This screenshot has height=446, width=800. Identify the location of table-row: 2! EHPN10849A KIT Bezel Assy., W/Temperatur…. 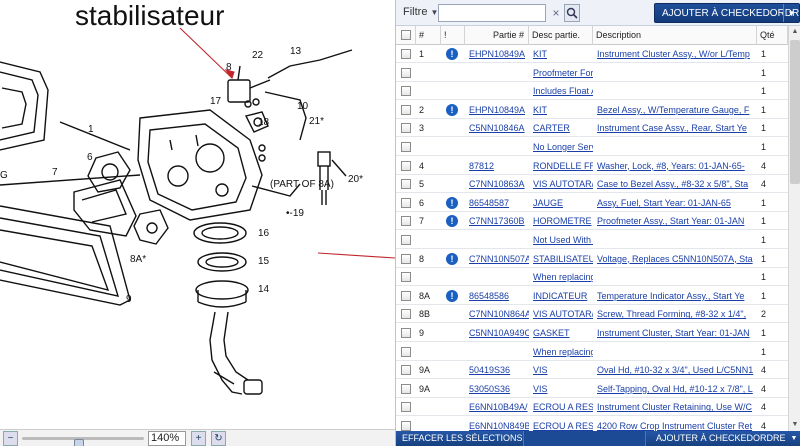
(592, 110).